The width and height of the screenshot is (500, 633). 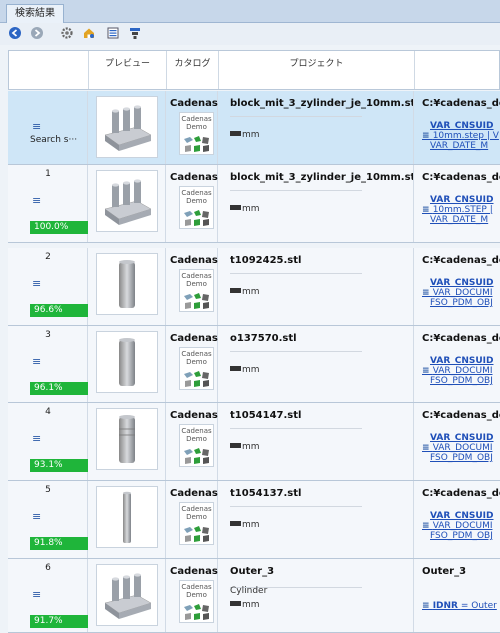 What do you see at coordinates (59, 227) in the screenshot?
I see `match-score-badge: 100.0%` at bounding box center [59, 227].